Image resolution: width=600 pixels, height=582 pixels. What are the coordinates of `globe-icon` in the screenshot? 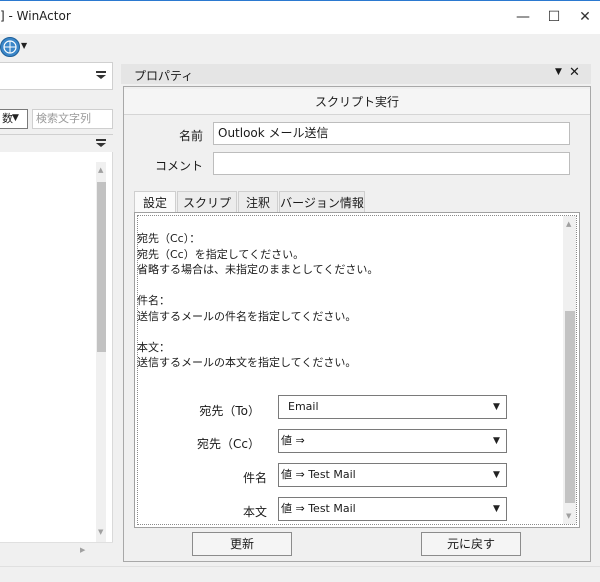 It's located at (10, 47).